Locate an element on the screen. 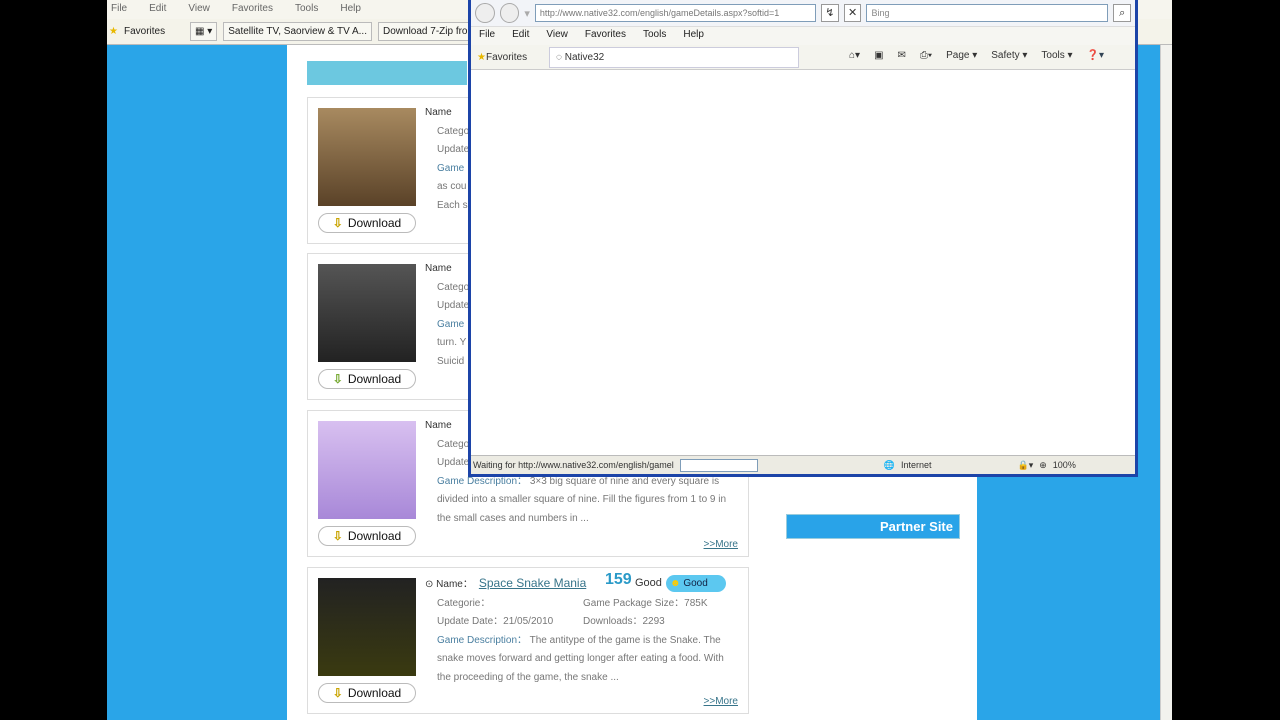  search-icon: ⌕ is located at coordinates (1122, 13).